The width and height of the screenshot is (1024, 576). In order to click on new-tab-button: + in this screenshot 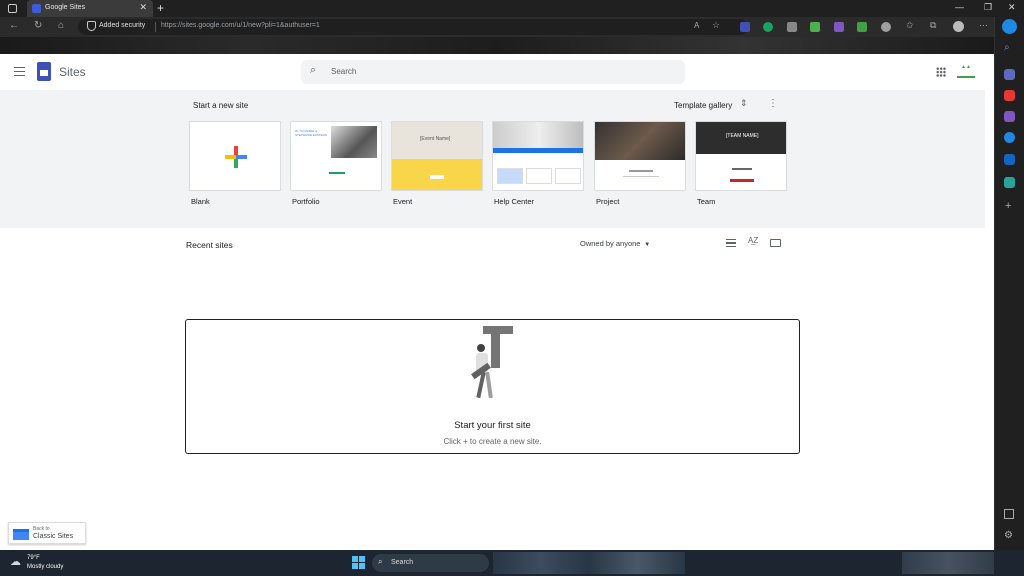, I will do `click(160, 8)`.